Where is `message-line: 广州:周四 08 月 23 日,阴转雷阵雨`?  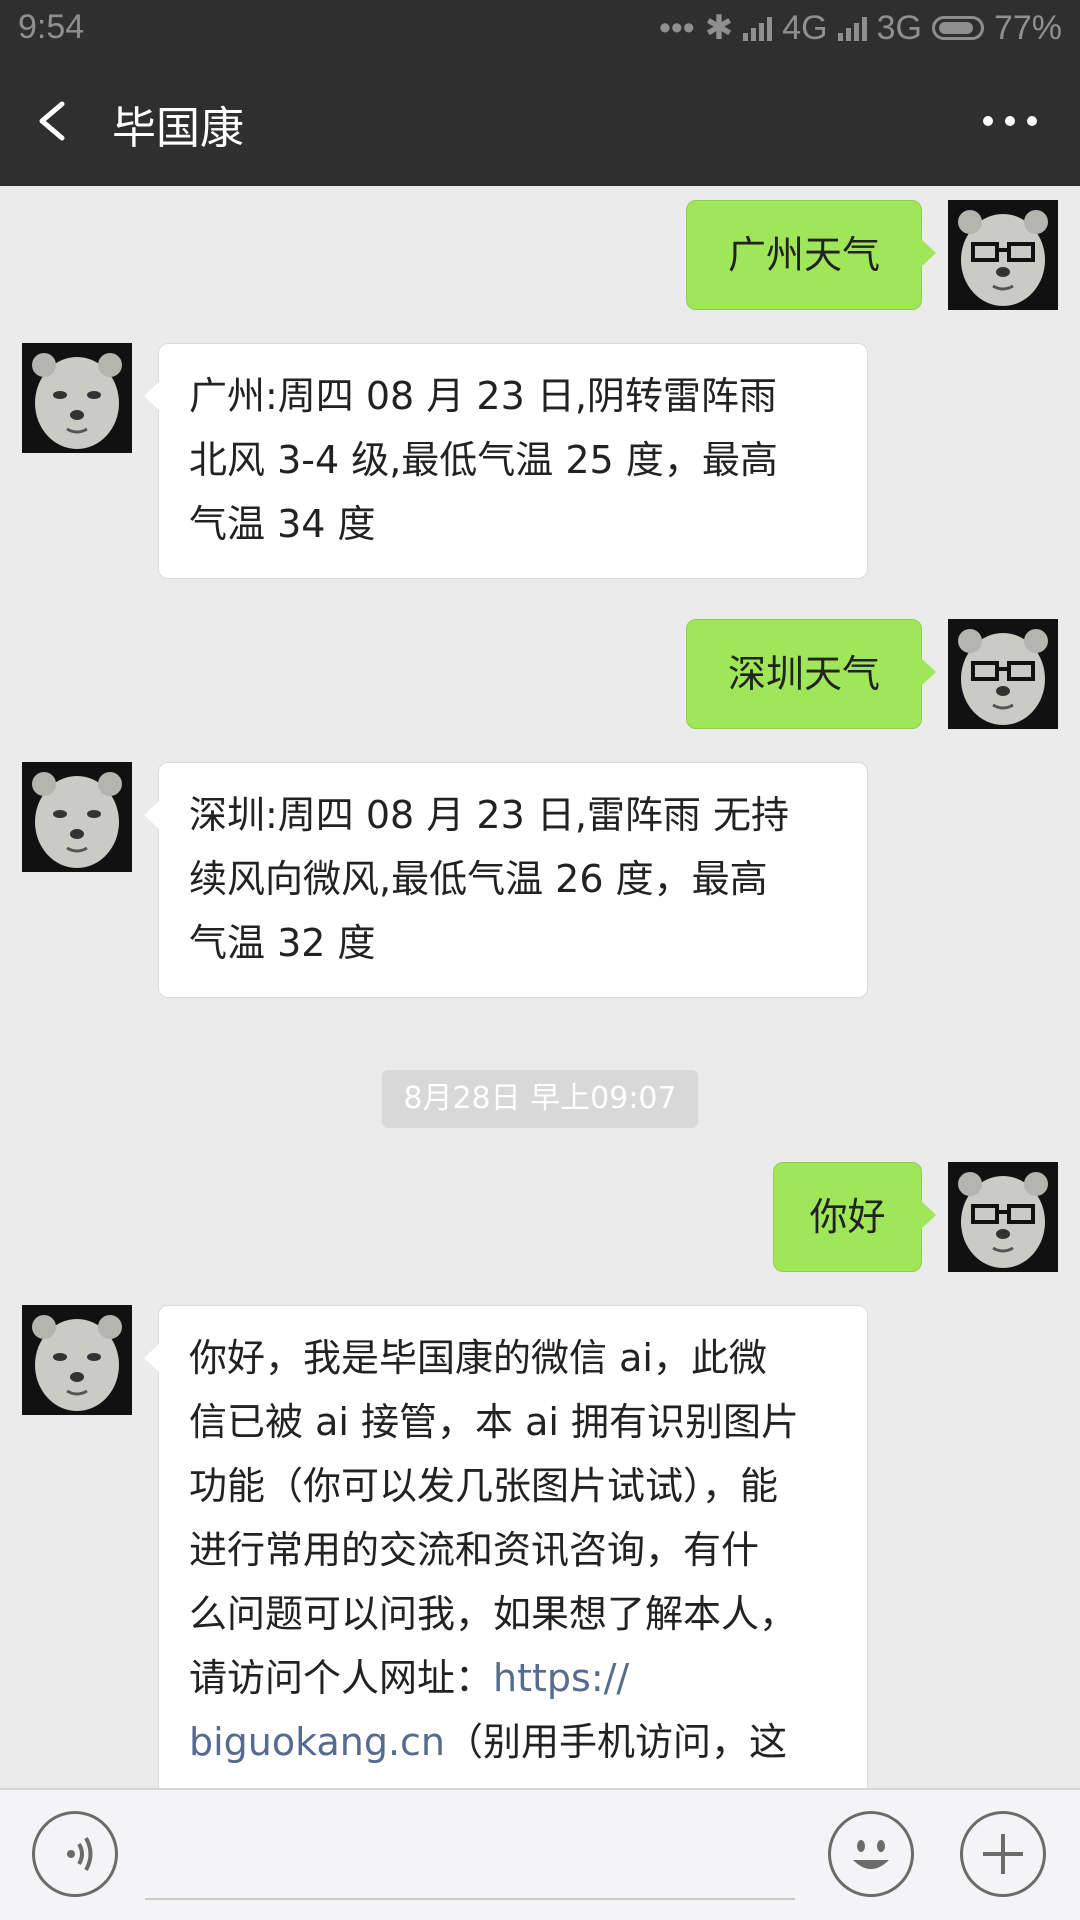
message-line: 广州:周四 08 月 23 日,阴转雷阵雨 is located at coordinates (483, 396).